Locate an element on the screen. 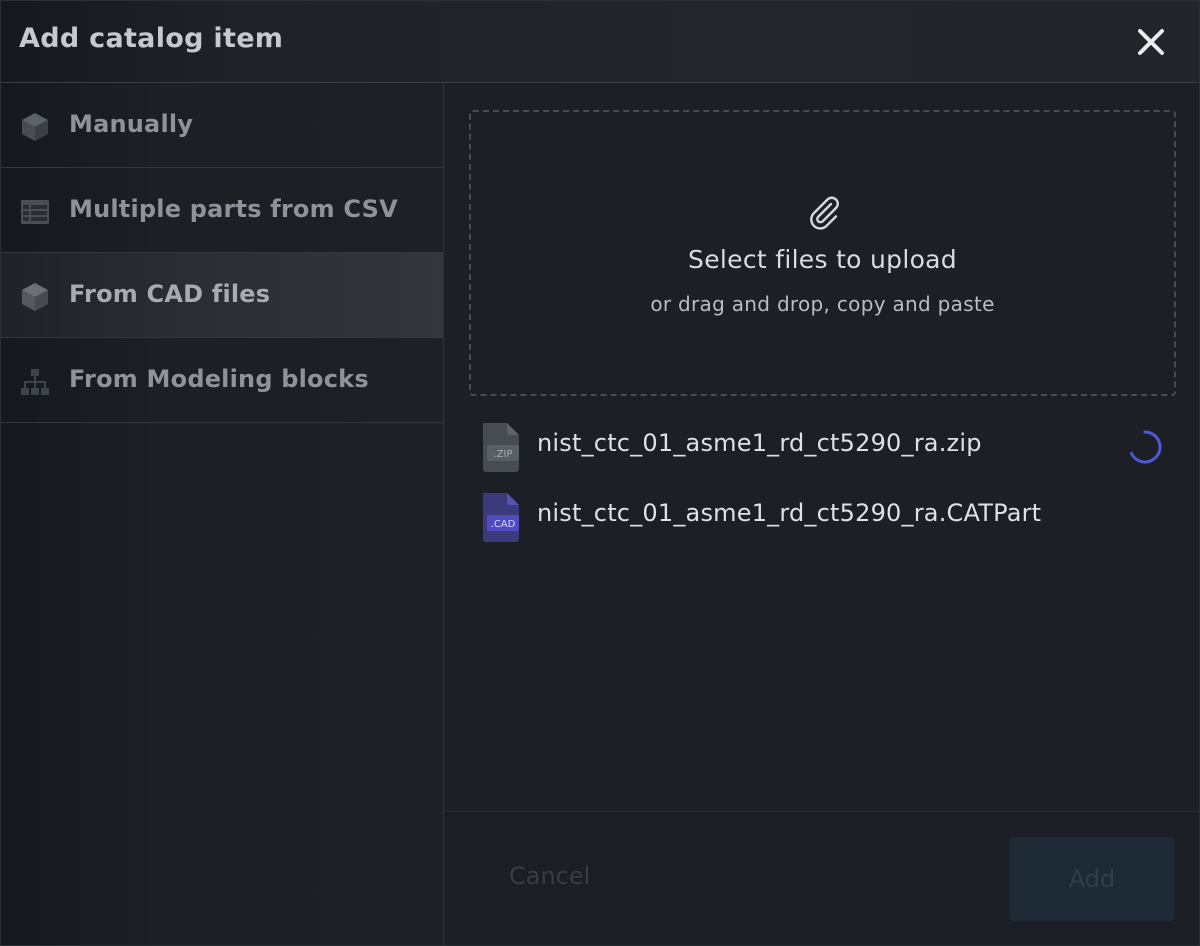  sidebar-item-label: From CAD files is located at coordinates (170, 294).